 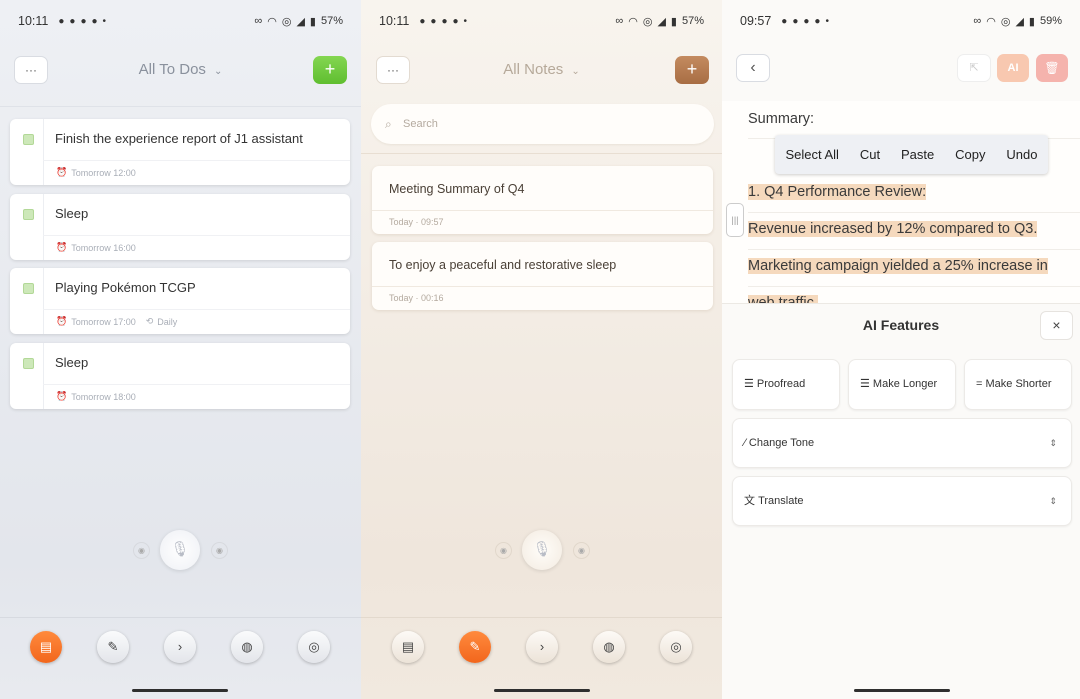 I want to click on selected-text: 1. Q4 Performance Review:, so click(x=837, y=192).